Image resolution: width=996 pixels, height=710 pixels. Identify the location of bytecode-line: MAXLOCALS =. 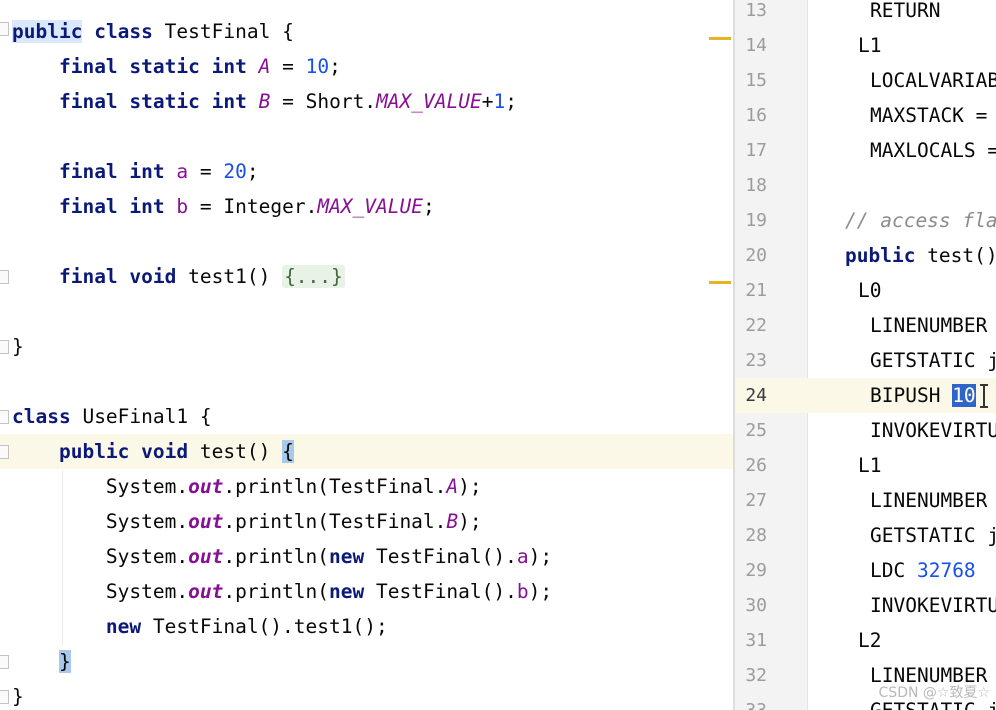
(933, 150).